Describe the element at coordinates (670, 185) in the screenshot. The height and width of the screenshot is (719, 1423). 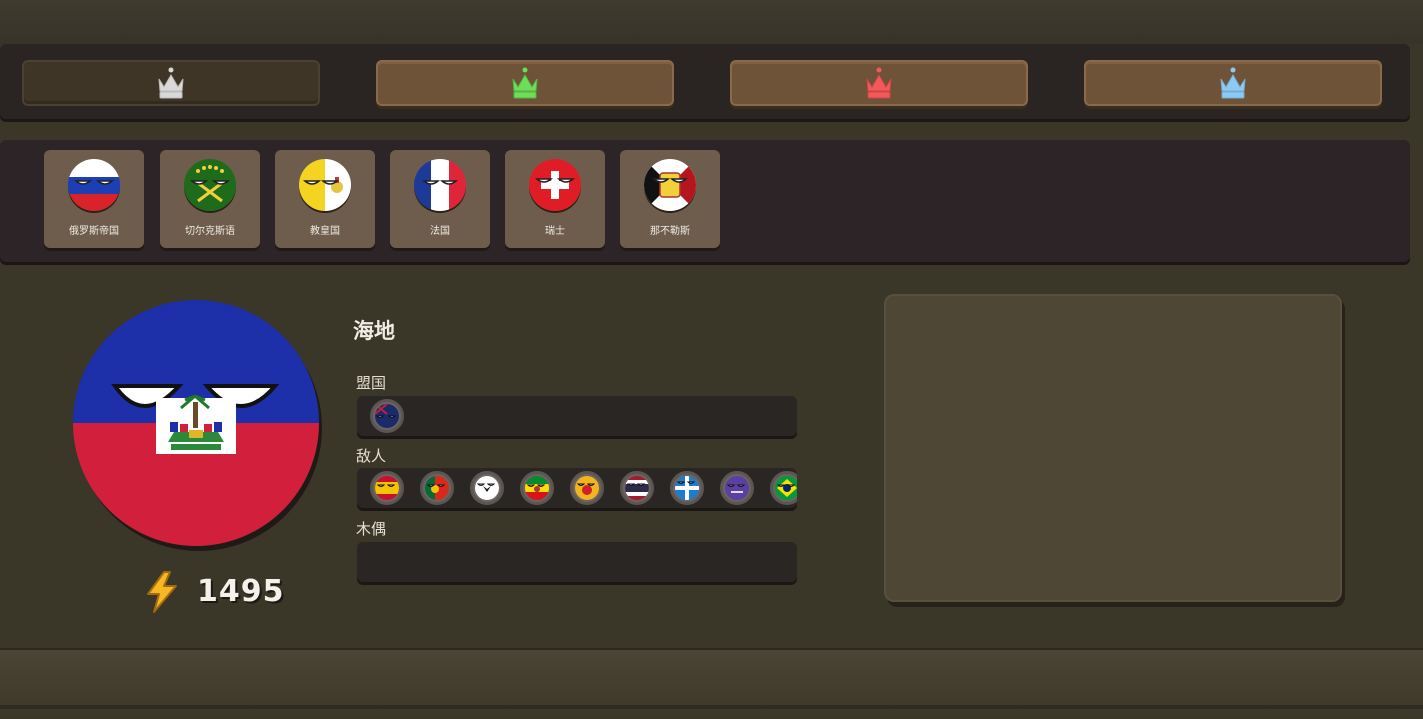
I see `naples-flag-icon` at that location.